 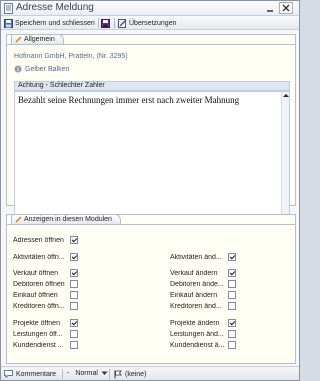 I want to click on floppy-disk-icon, so click(x=105, y=23).